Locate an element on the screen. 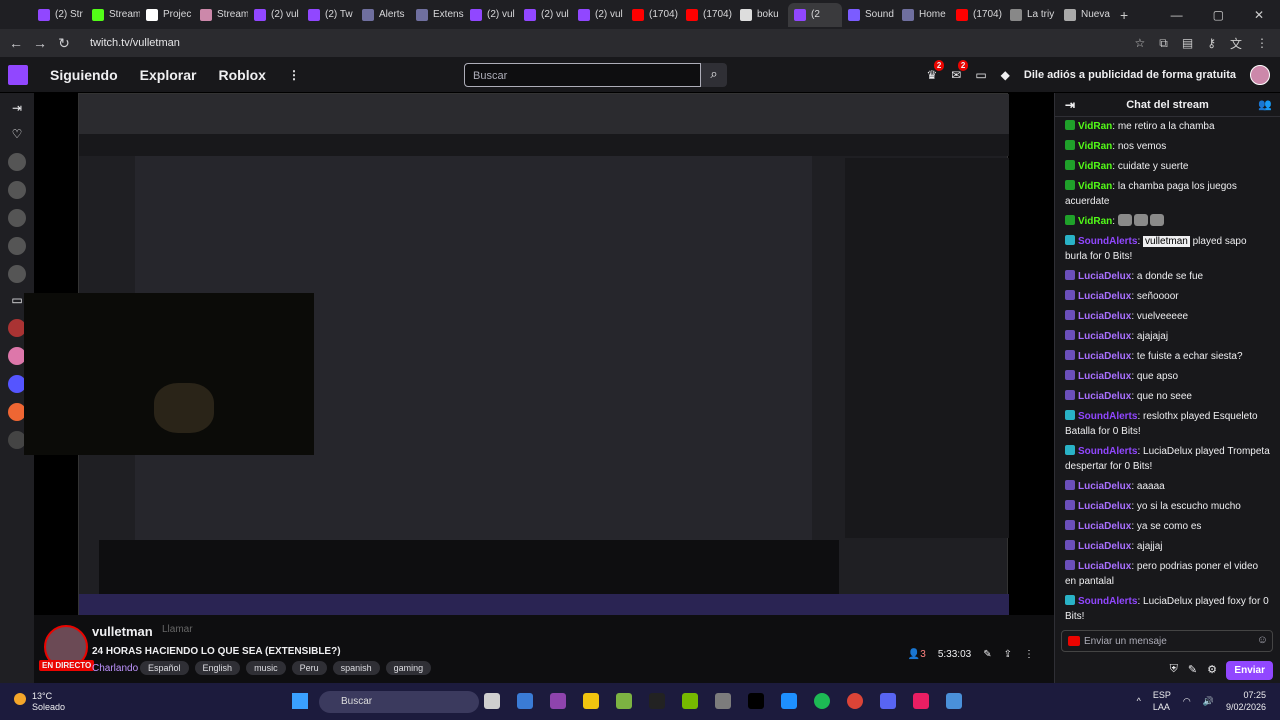 The width and height of the screenshot is (1280, 720). tag-chip: gaming is located at coordinates (408, 668).